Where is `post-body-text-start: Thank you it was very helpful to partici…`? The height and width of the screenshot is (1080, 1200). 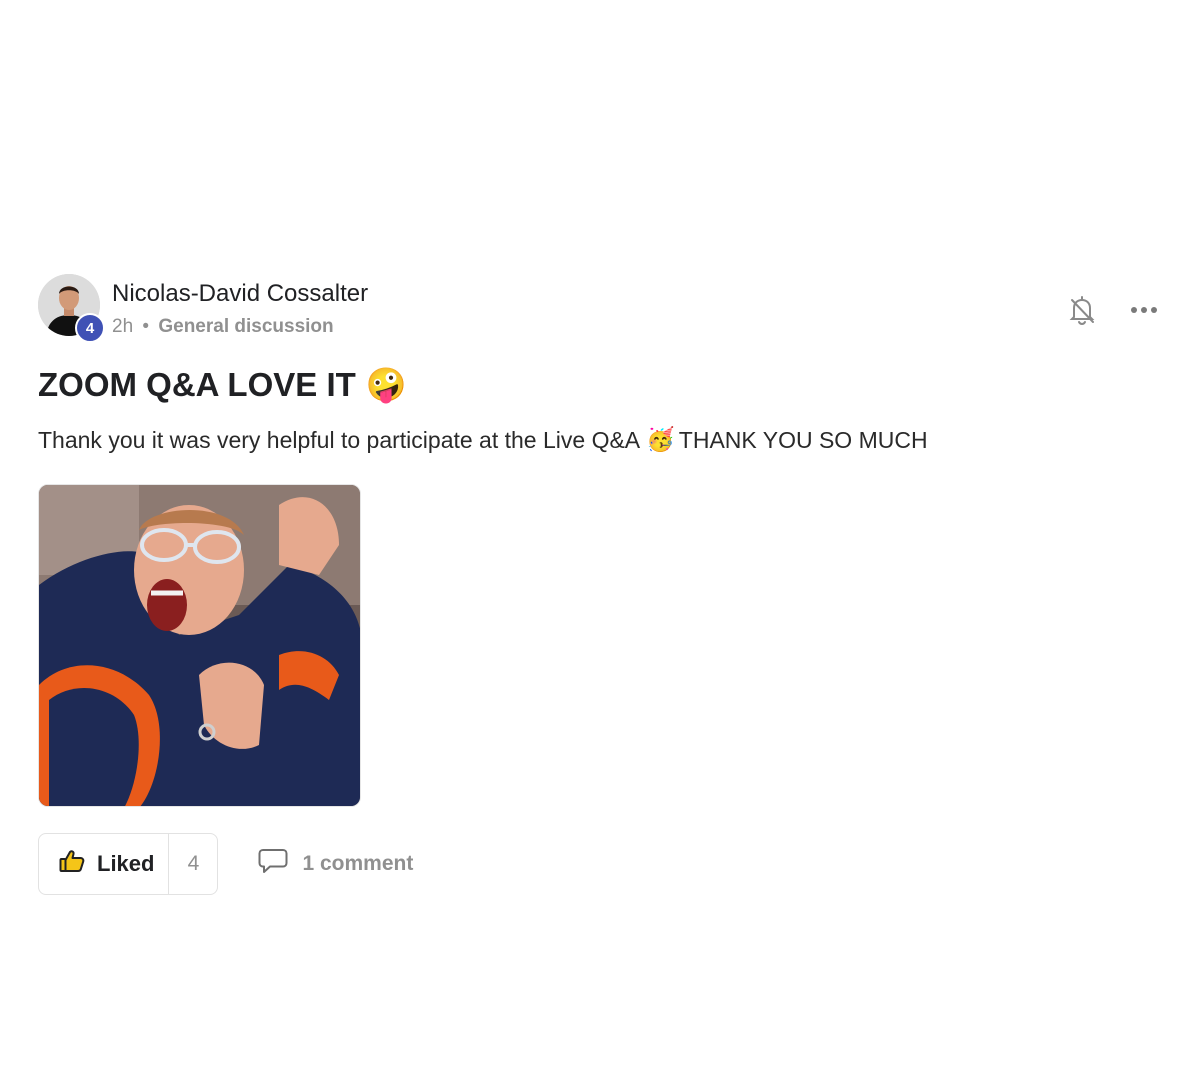 post-body-text-start: Thank you it was very helpful to partici… is located at coordinates (339, 440).